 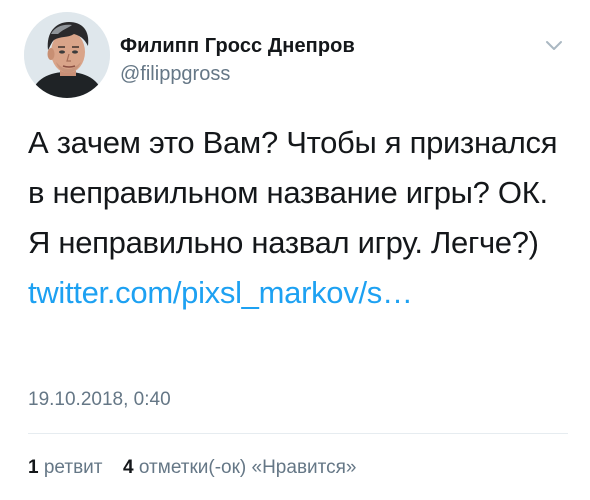 I want to click on chevron-down-icon, so click(x=554, y=45).